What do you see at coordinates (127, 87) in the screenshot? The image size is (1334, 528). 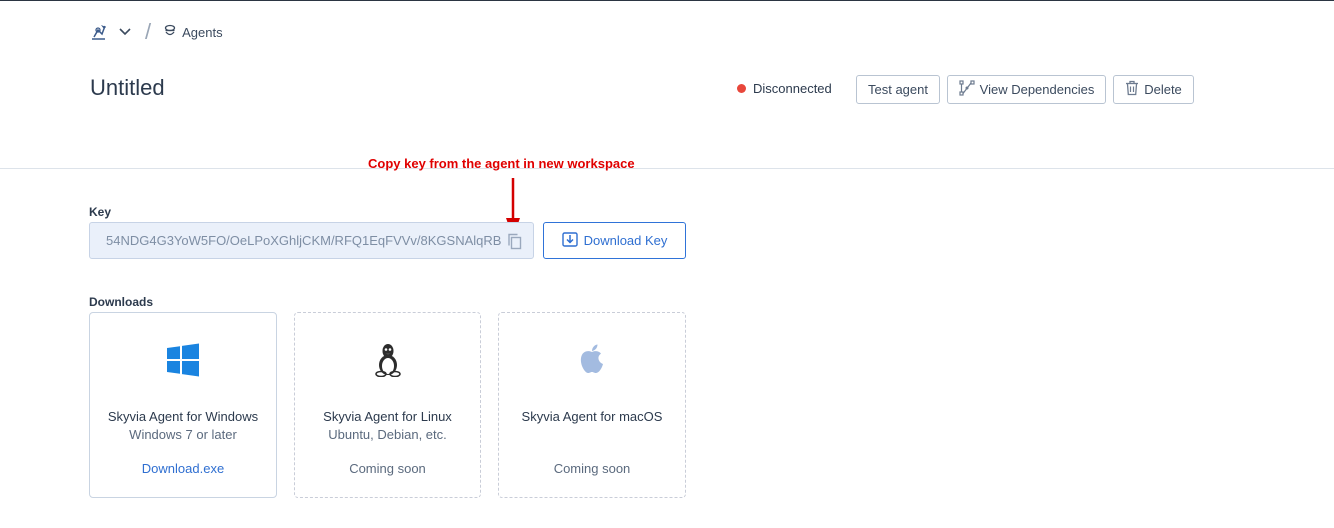 I see `page-title: Untitled` at bounding box center [127, 87].